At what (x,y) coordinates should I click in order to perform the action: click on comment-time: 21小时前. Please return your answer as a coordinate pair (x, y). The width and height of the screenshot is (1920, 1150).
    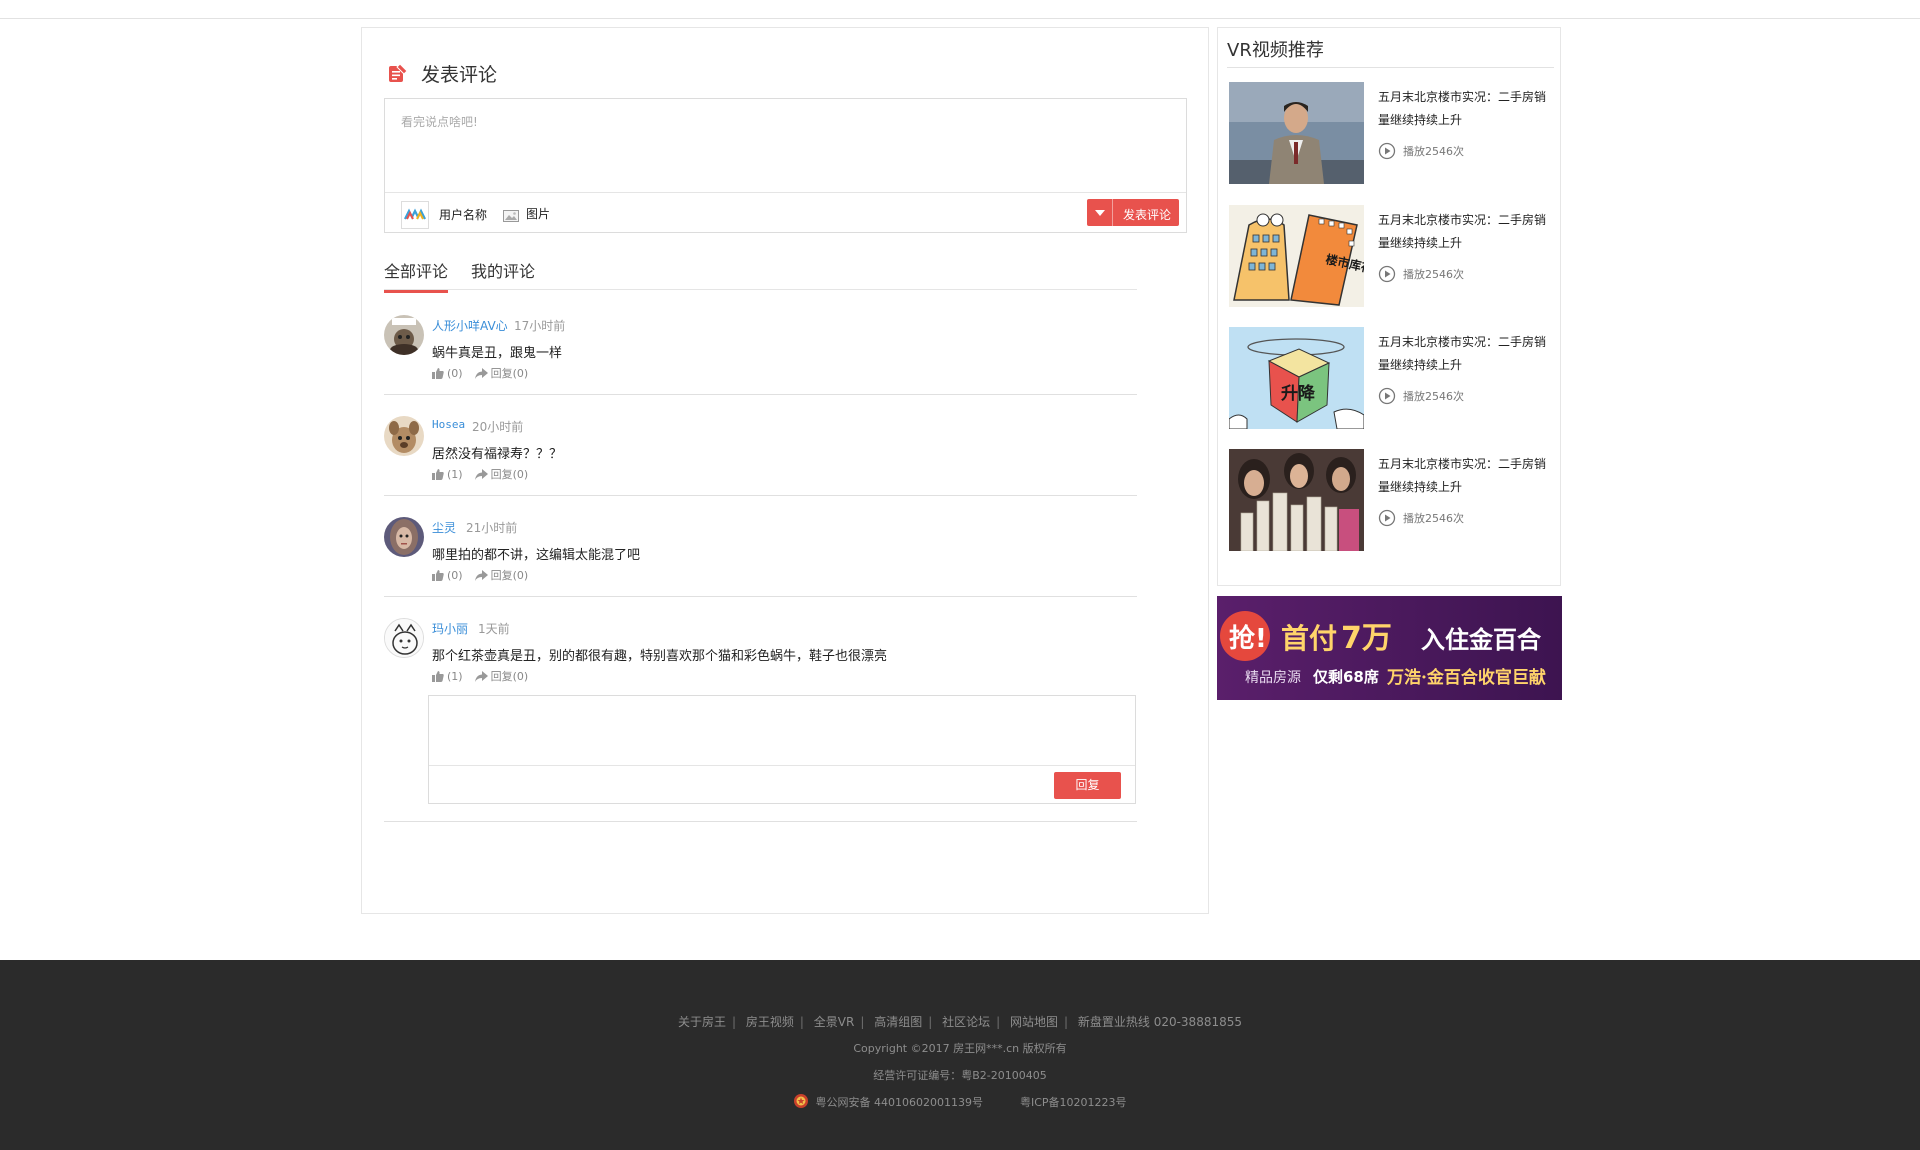
    Looking at the image, I should click on (492, 528).